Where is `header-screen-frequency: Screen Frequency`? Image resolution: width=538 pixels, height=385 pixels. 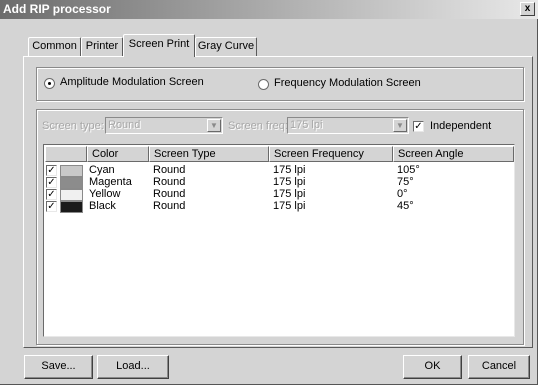
header-screen-frequency: Screen Frequency is located at coordinates (331, 154).